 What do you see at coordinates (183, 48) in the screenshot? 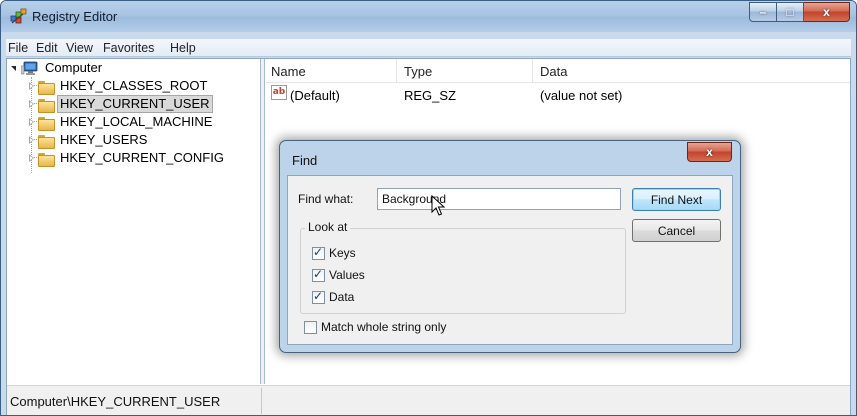
I see `menu-help: Help` at bounding box center [183, 48].